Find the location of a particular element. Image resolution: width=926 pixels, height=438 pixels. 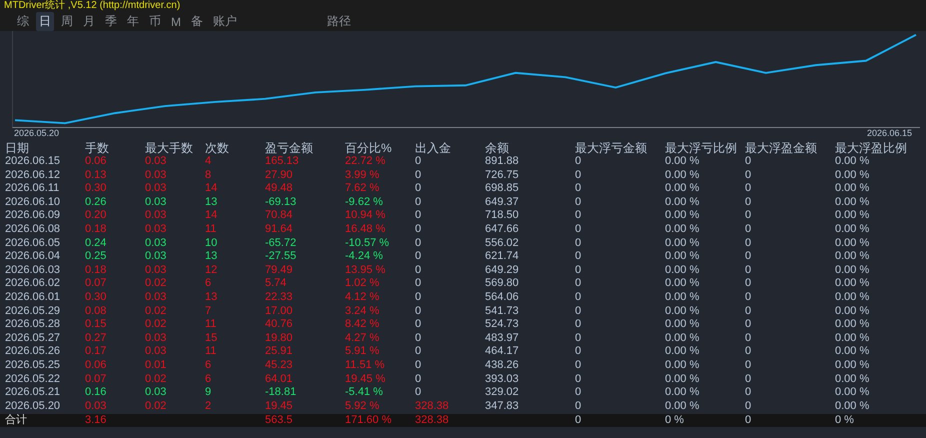

table-cell-text: 438.26 is located at coordinates (502, 365).